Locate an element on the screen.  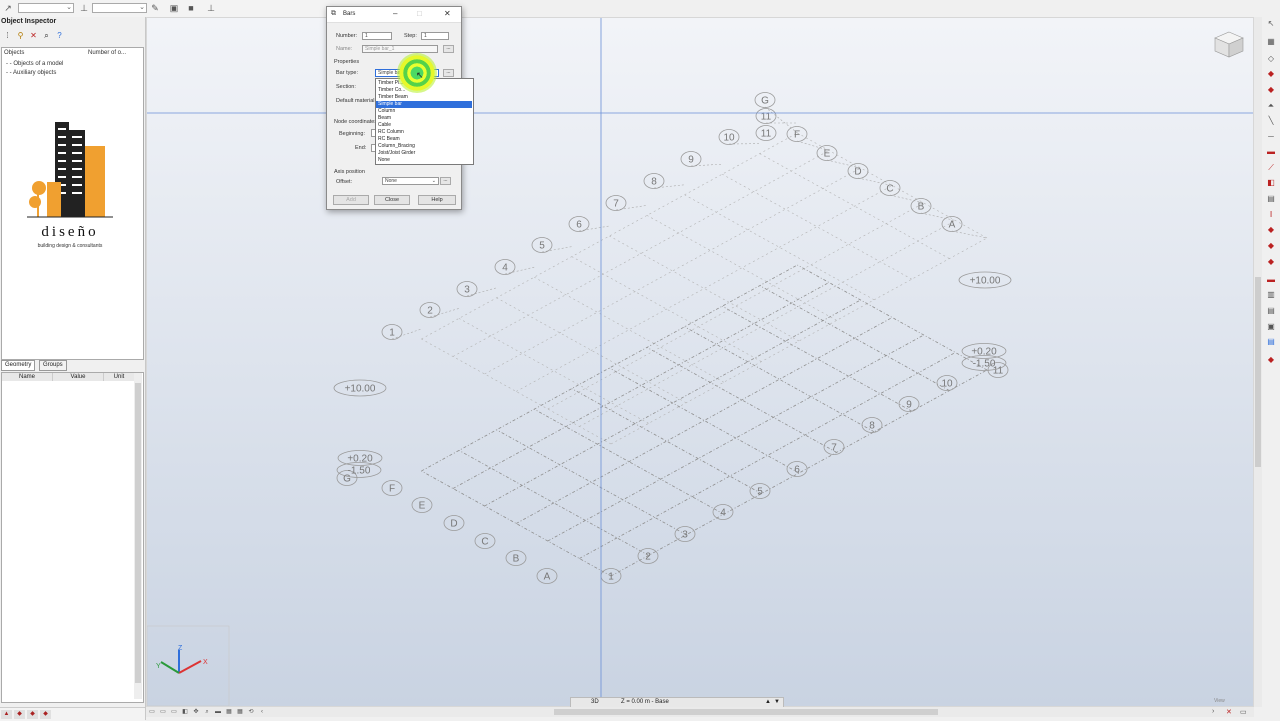
properties-scrollbar is located at coordinates (138, 536).